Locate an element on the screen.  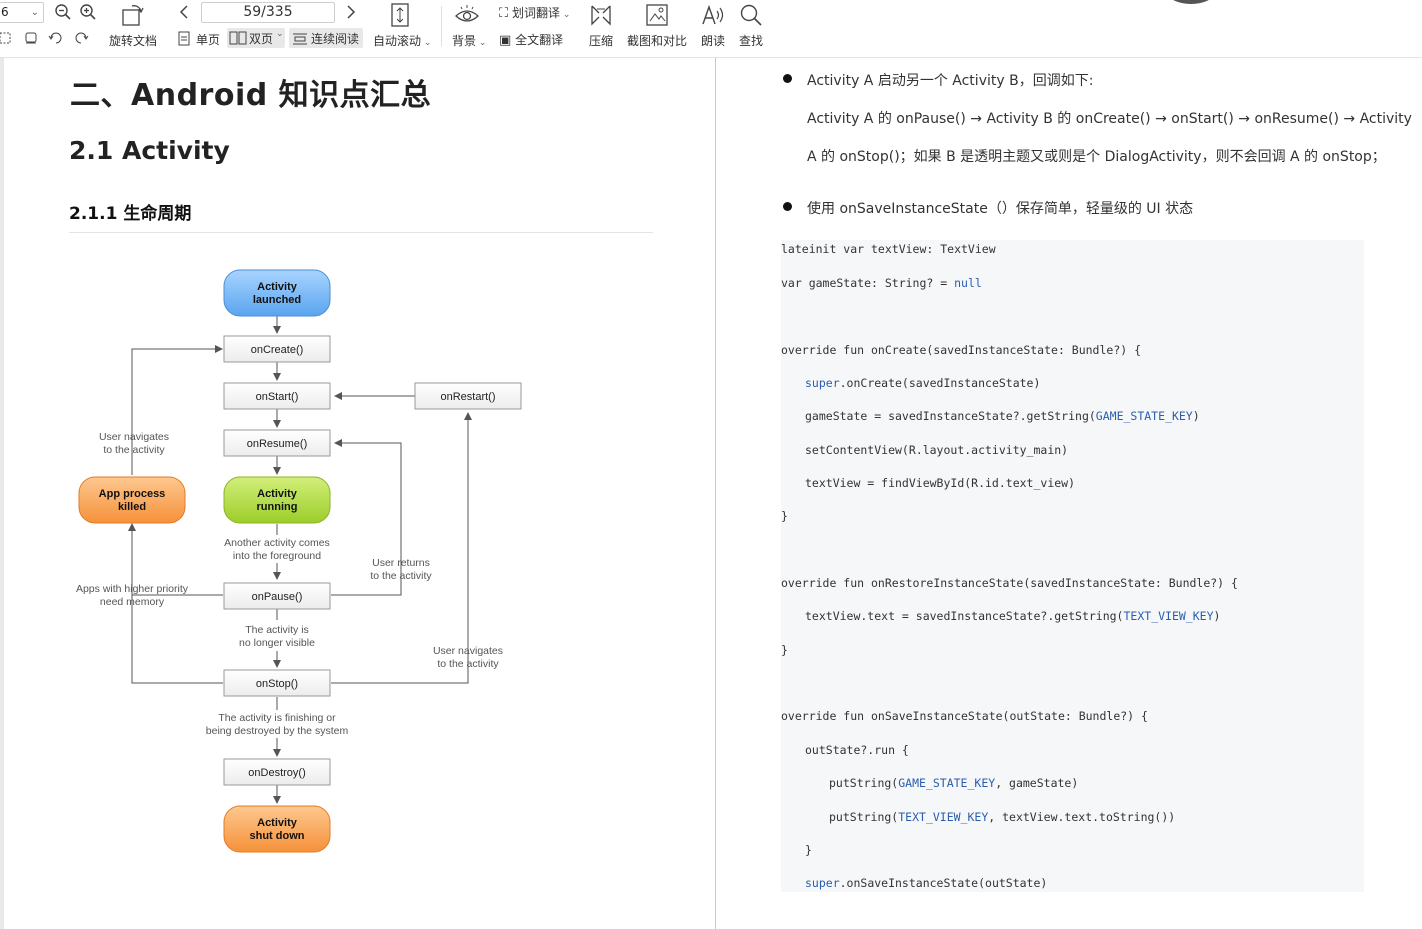
chevron-left-icon is located at coordinates (184, 12).